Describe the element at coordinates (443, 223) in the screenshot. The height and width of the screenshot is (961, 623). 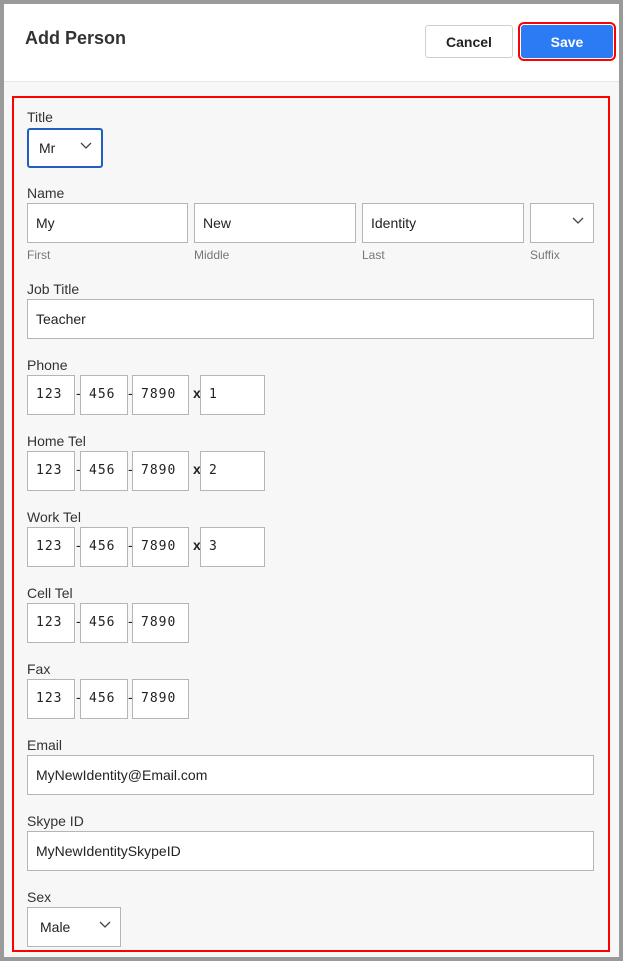
I see `last-name-input: Identity` at that location.